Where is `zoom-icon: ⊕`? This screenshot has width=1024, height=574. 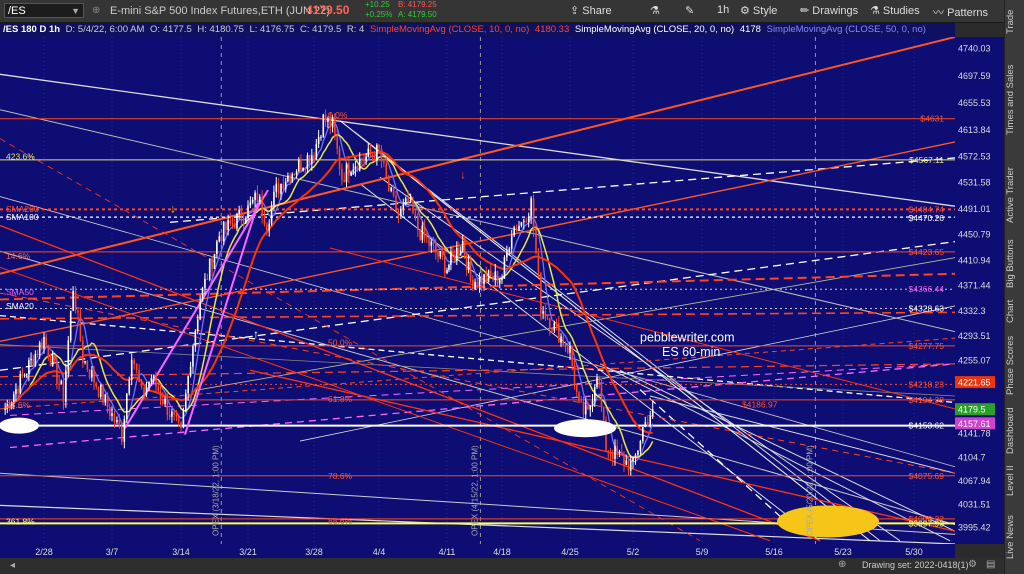 zoom-icon: ⊕ is located at coordinates (842, 564).